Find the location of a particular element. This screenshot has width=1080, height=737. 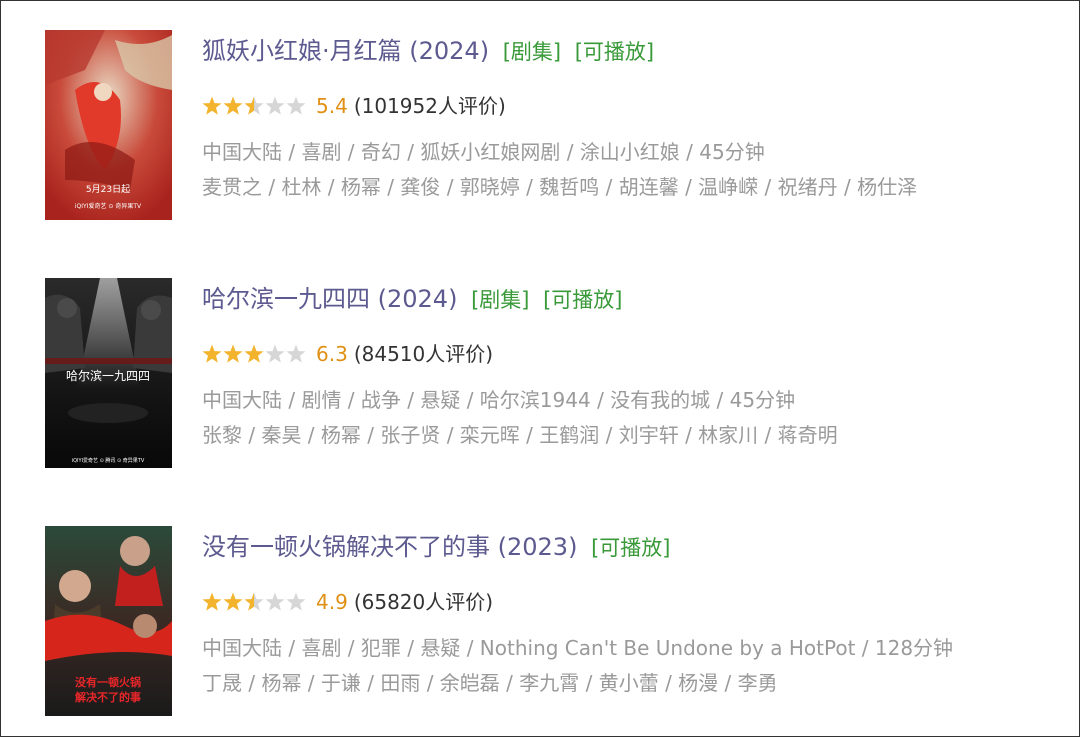

poster-1-date: 5月23日起 is located at coordinates (108, 189).